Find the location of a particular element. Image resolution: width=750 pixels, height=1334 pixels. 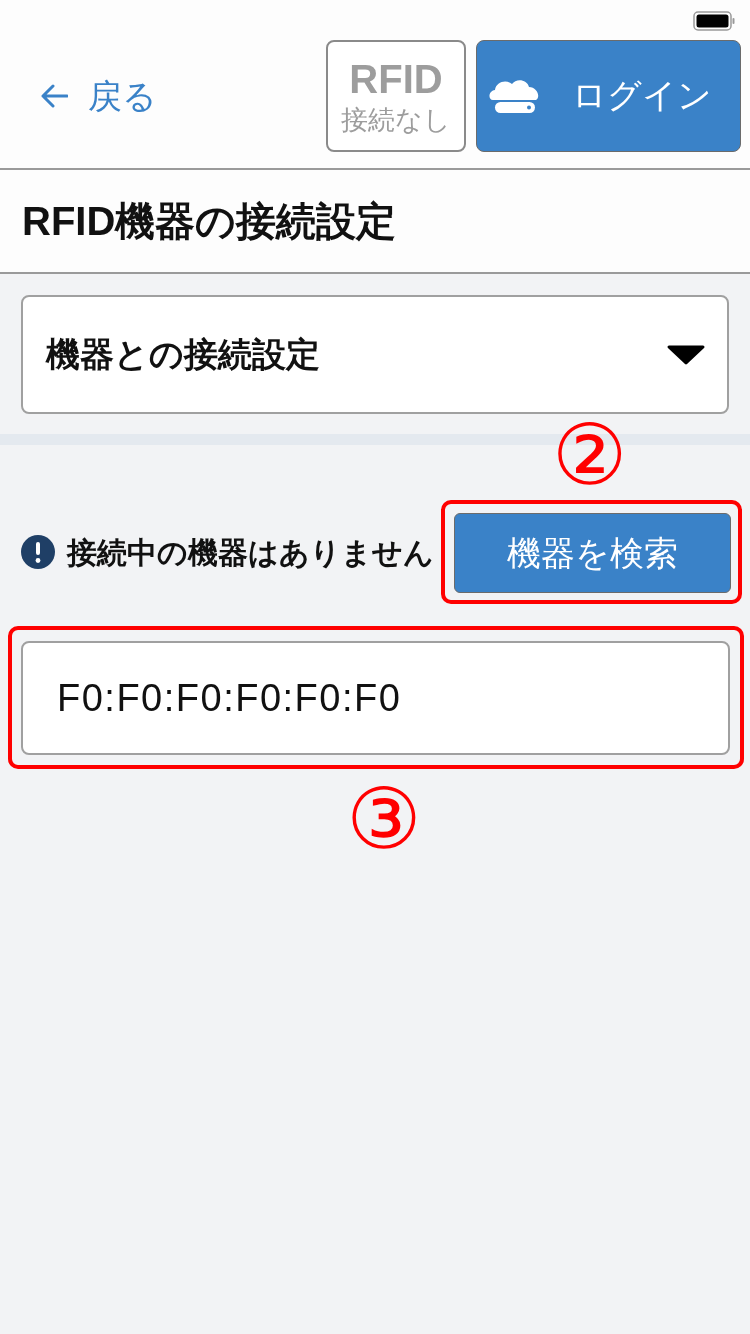

rfid-status-button: RFID 接続なし is located at coordinates (396, 95).